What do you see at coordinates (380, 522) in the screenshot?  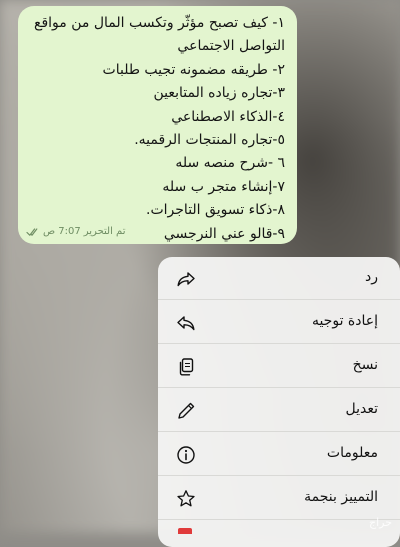 I see `watermark-logo: حراج` at bounding box center [380, 522].